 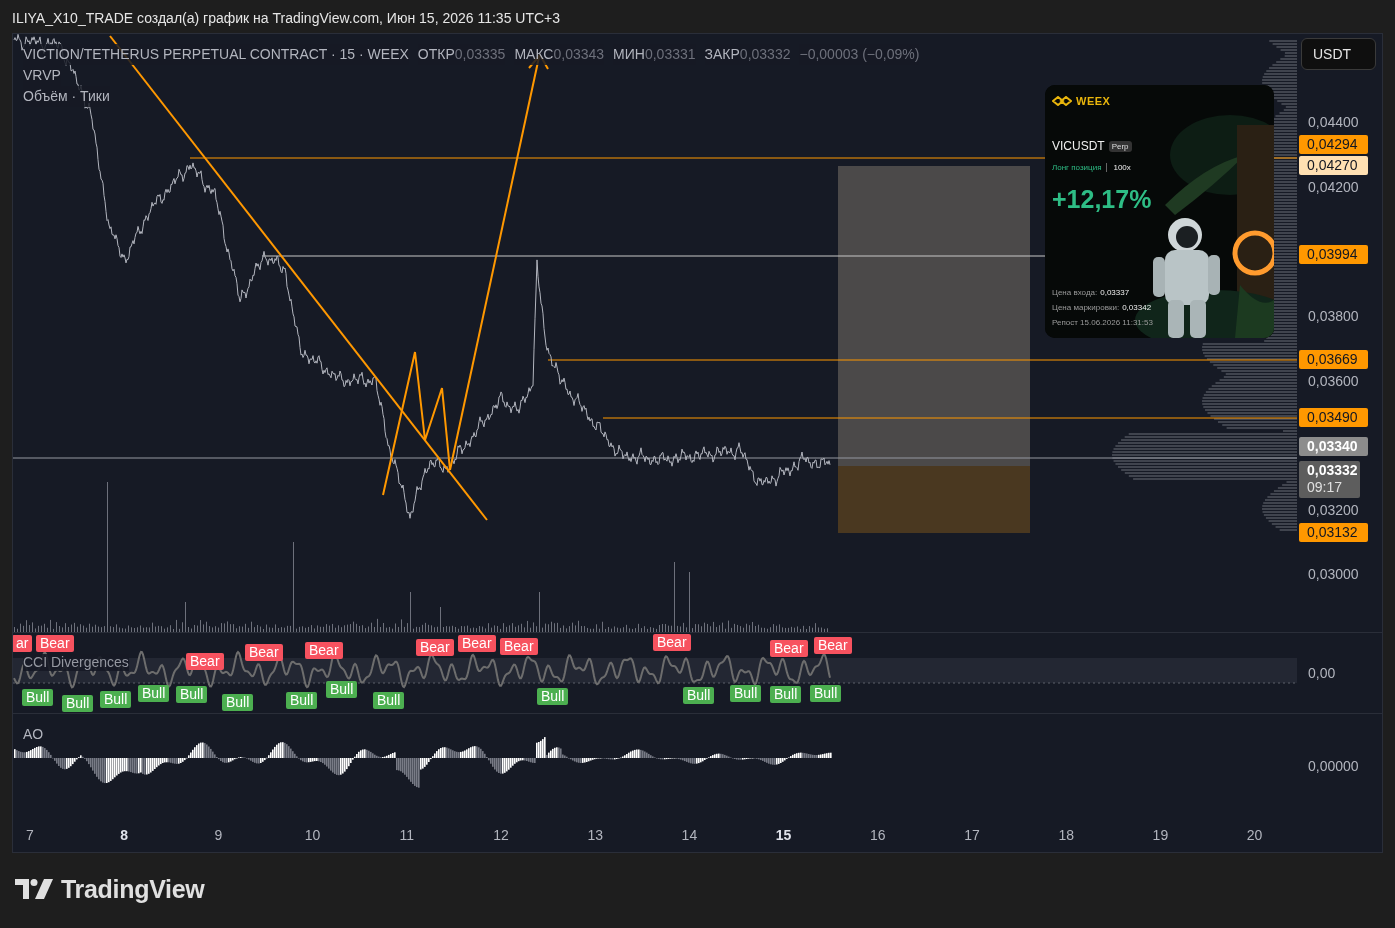 I want to click on time-tick-label: 17, so click(x=972, y=835).